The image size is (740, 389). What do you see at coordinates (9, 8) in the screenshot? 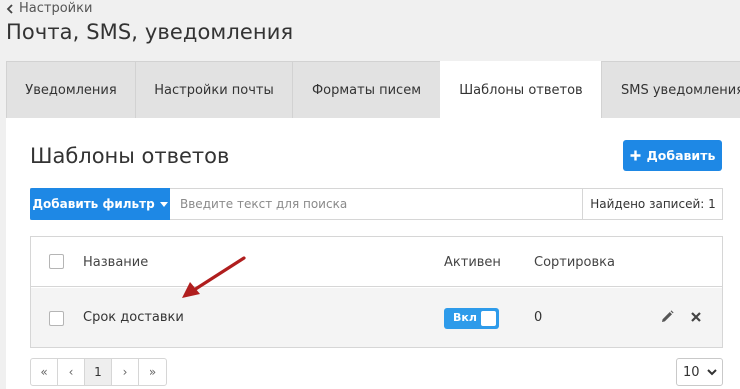
I see `chevron-left-icon` at bounding box center [9, 8].